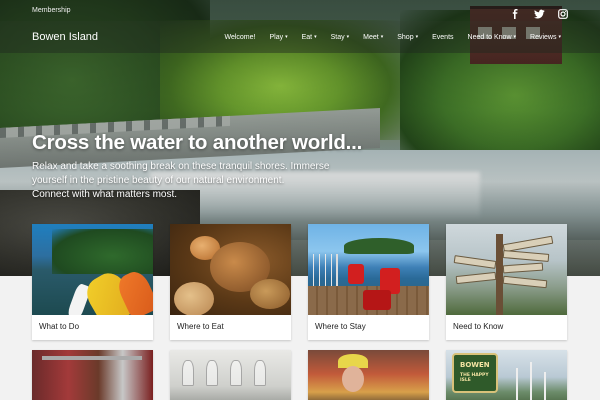  Describe the element at coordinates (230, 375) in the screenshot. I see `card-wine-glasses` at that location.